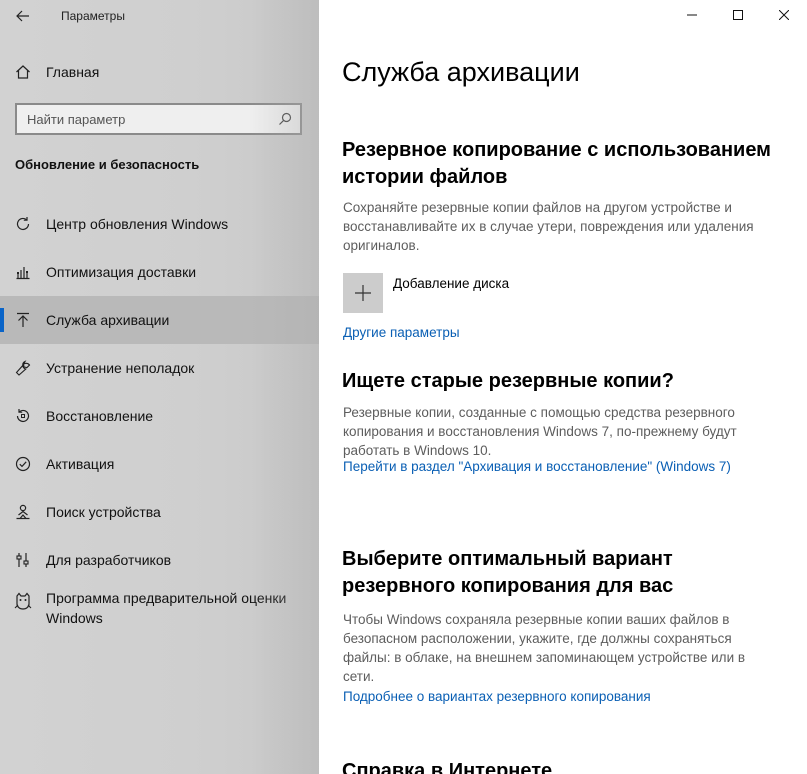 Image resolution: width=807 pixels, height=774 pixels. I want to click on back-arrow-icon, so click(22, 16).